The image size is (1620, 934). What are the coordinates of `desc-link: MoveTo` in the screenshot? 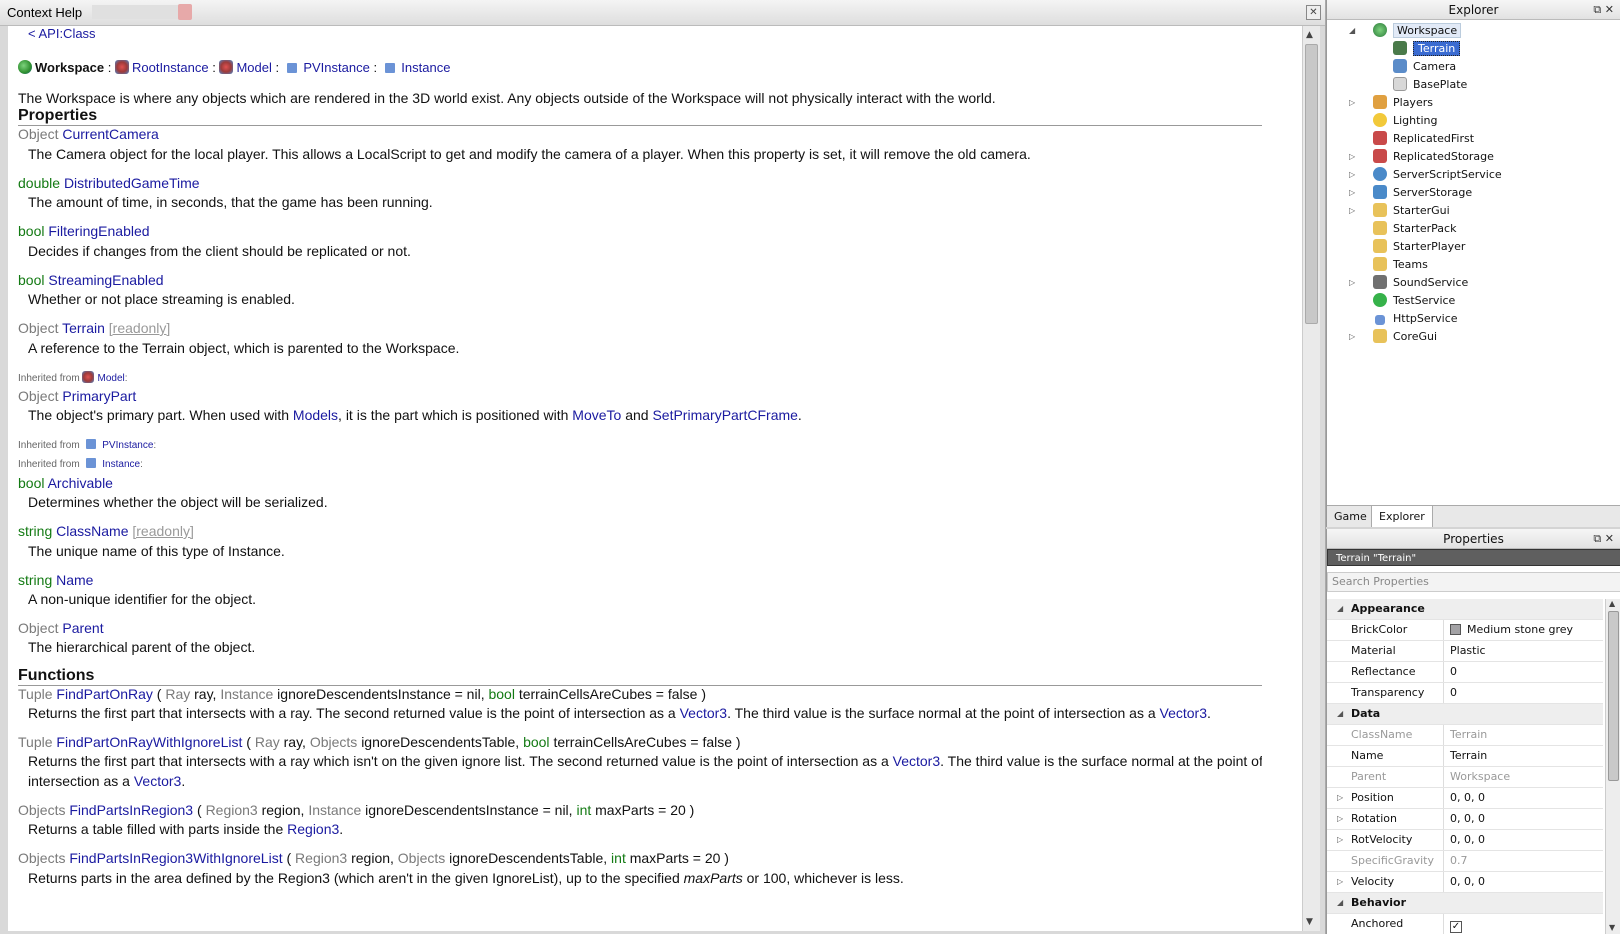 It's located at (596, 415).